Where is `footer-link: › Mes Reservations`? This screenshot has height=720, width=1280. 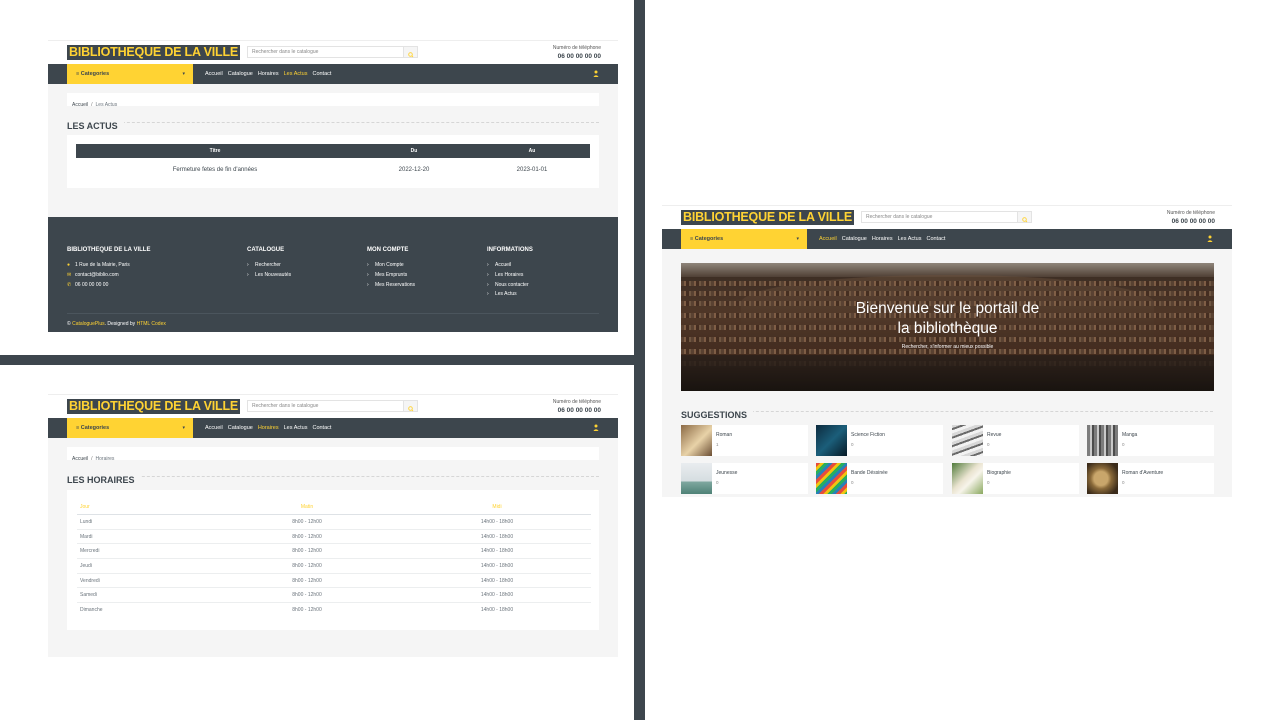
footer-link: › Mes Reservations is located at coordinates (391, 286).